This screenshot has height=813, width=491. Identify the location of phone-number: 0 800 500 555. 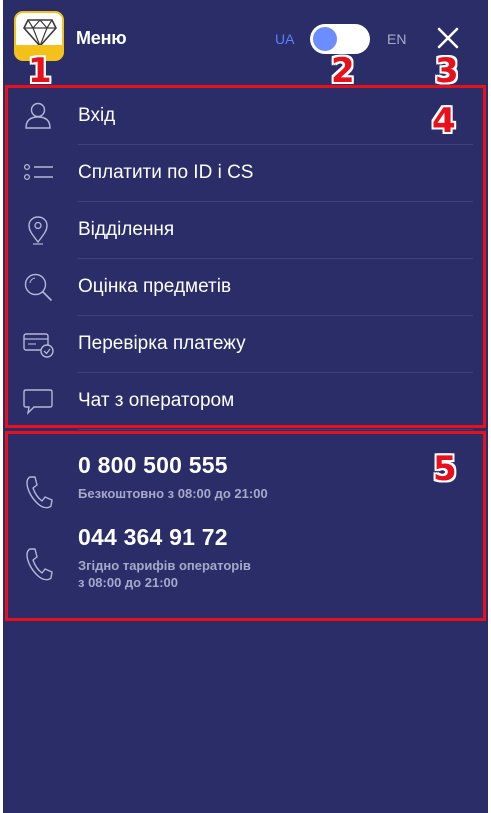
(153, 465).